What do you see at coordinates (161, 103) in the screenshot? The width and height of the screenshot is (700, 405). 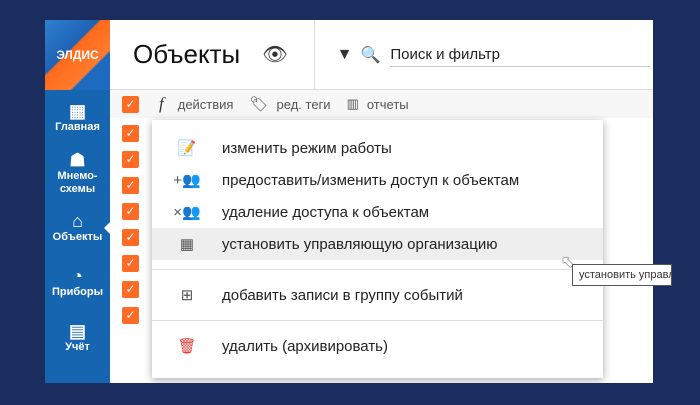 I see `function-icon: f` at bounding box center [161, 103].